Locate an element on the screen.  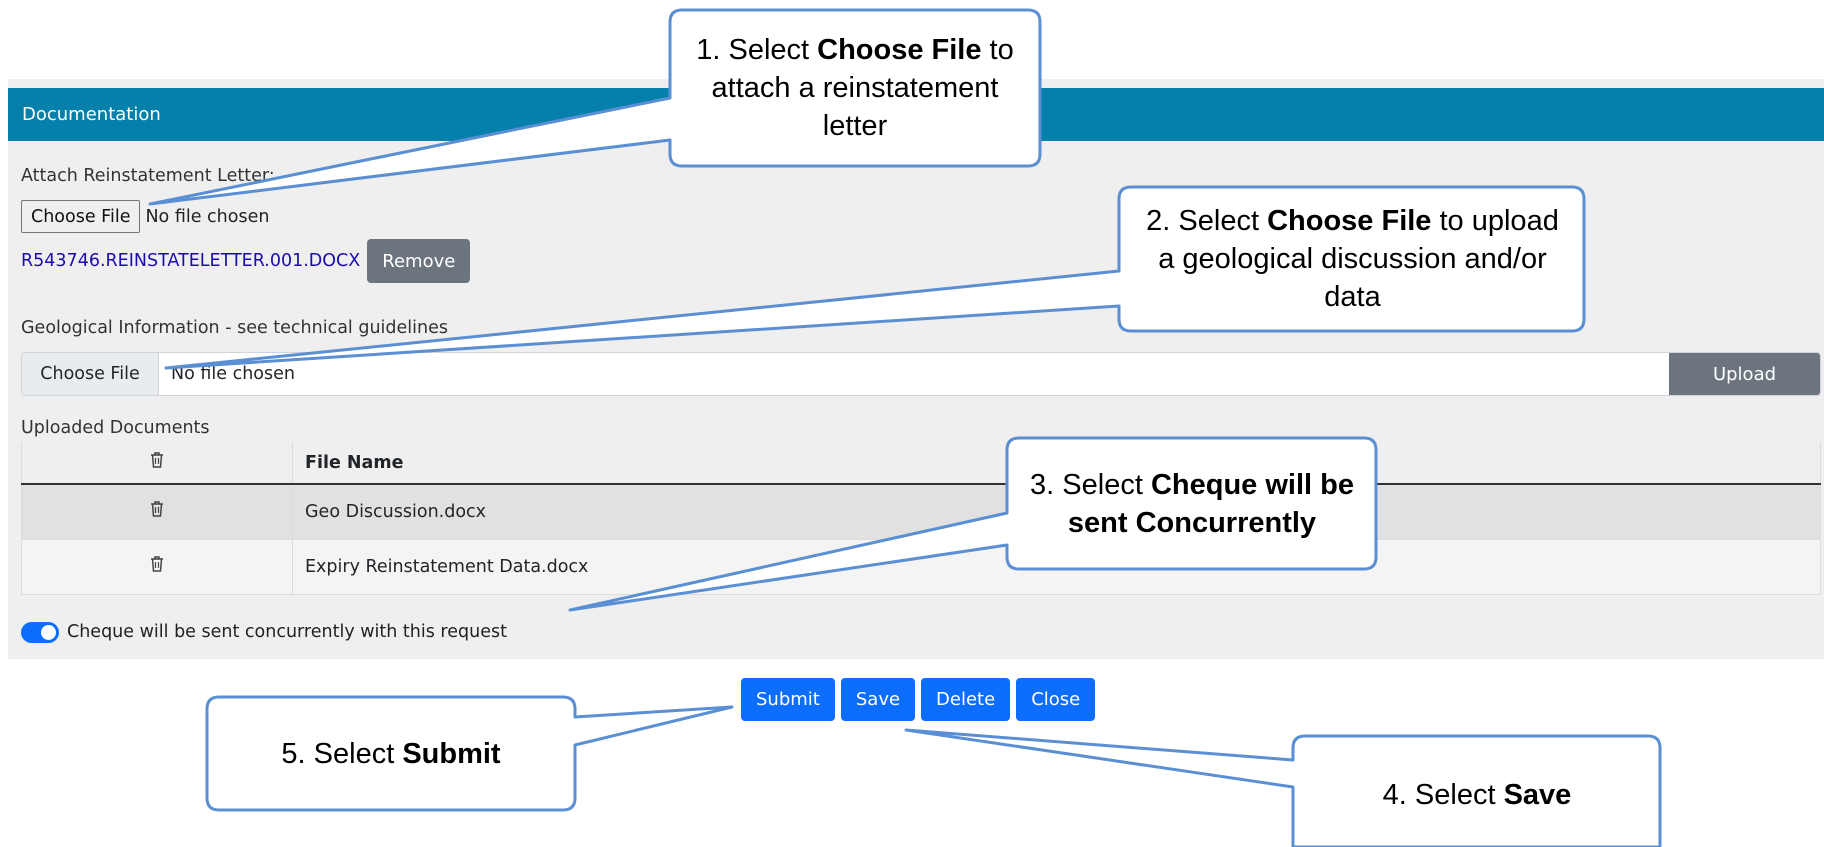
cheque-toggle is located at coordinates (40, 632).